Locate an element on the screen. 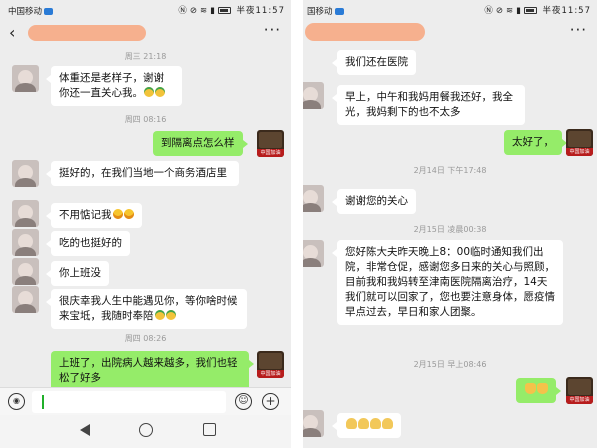 The width and height of the screenshot is (597, 448). incoming-message-bubble: 体重还是老样子，谢谢你还一直关心我。 is located at coordinates (114, 86).